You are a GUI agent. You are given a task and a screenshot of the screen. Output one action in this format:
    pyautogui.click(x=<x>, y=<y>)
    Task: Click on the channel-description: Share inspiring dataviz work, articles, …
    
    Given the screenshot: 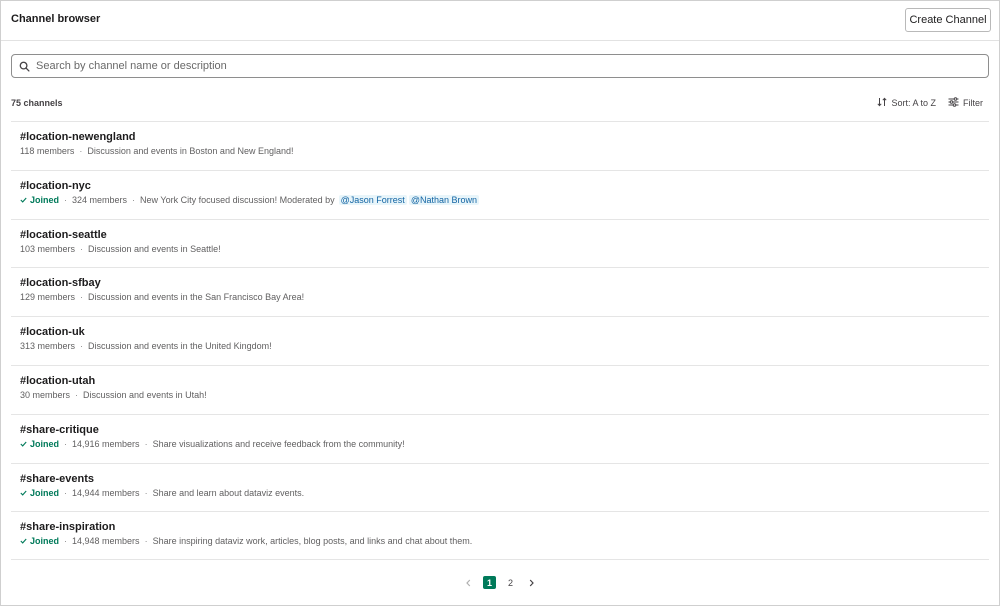 What is the action you would take?
    pyautogui.click(x=312, y=541)
    